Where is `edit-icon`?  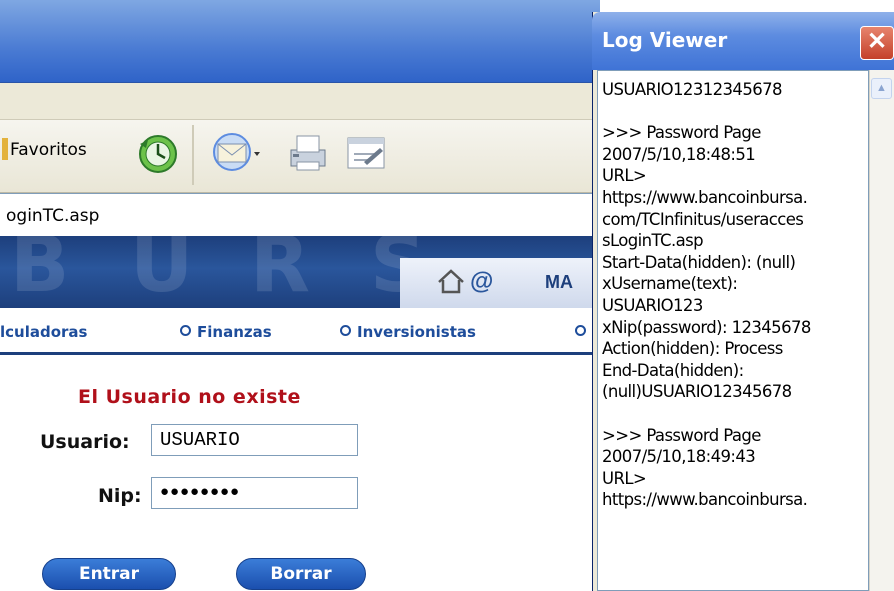 edit-icon is located at coordinates (366, 154).